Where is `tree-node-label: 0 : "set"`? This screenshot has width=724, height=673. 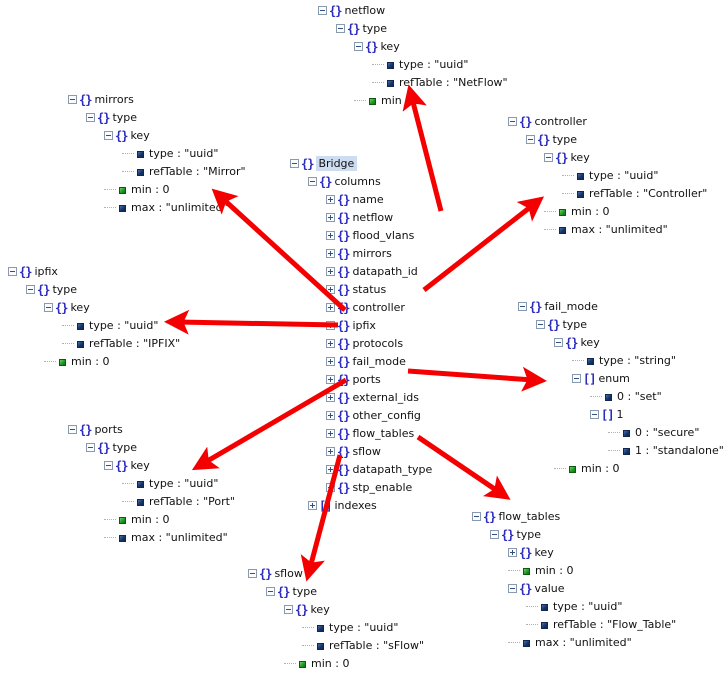 tree-node-label: 0 : "set" is located at coordinates (639, 396).